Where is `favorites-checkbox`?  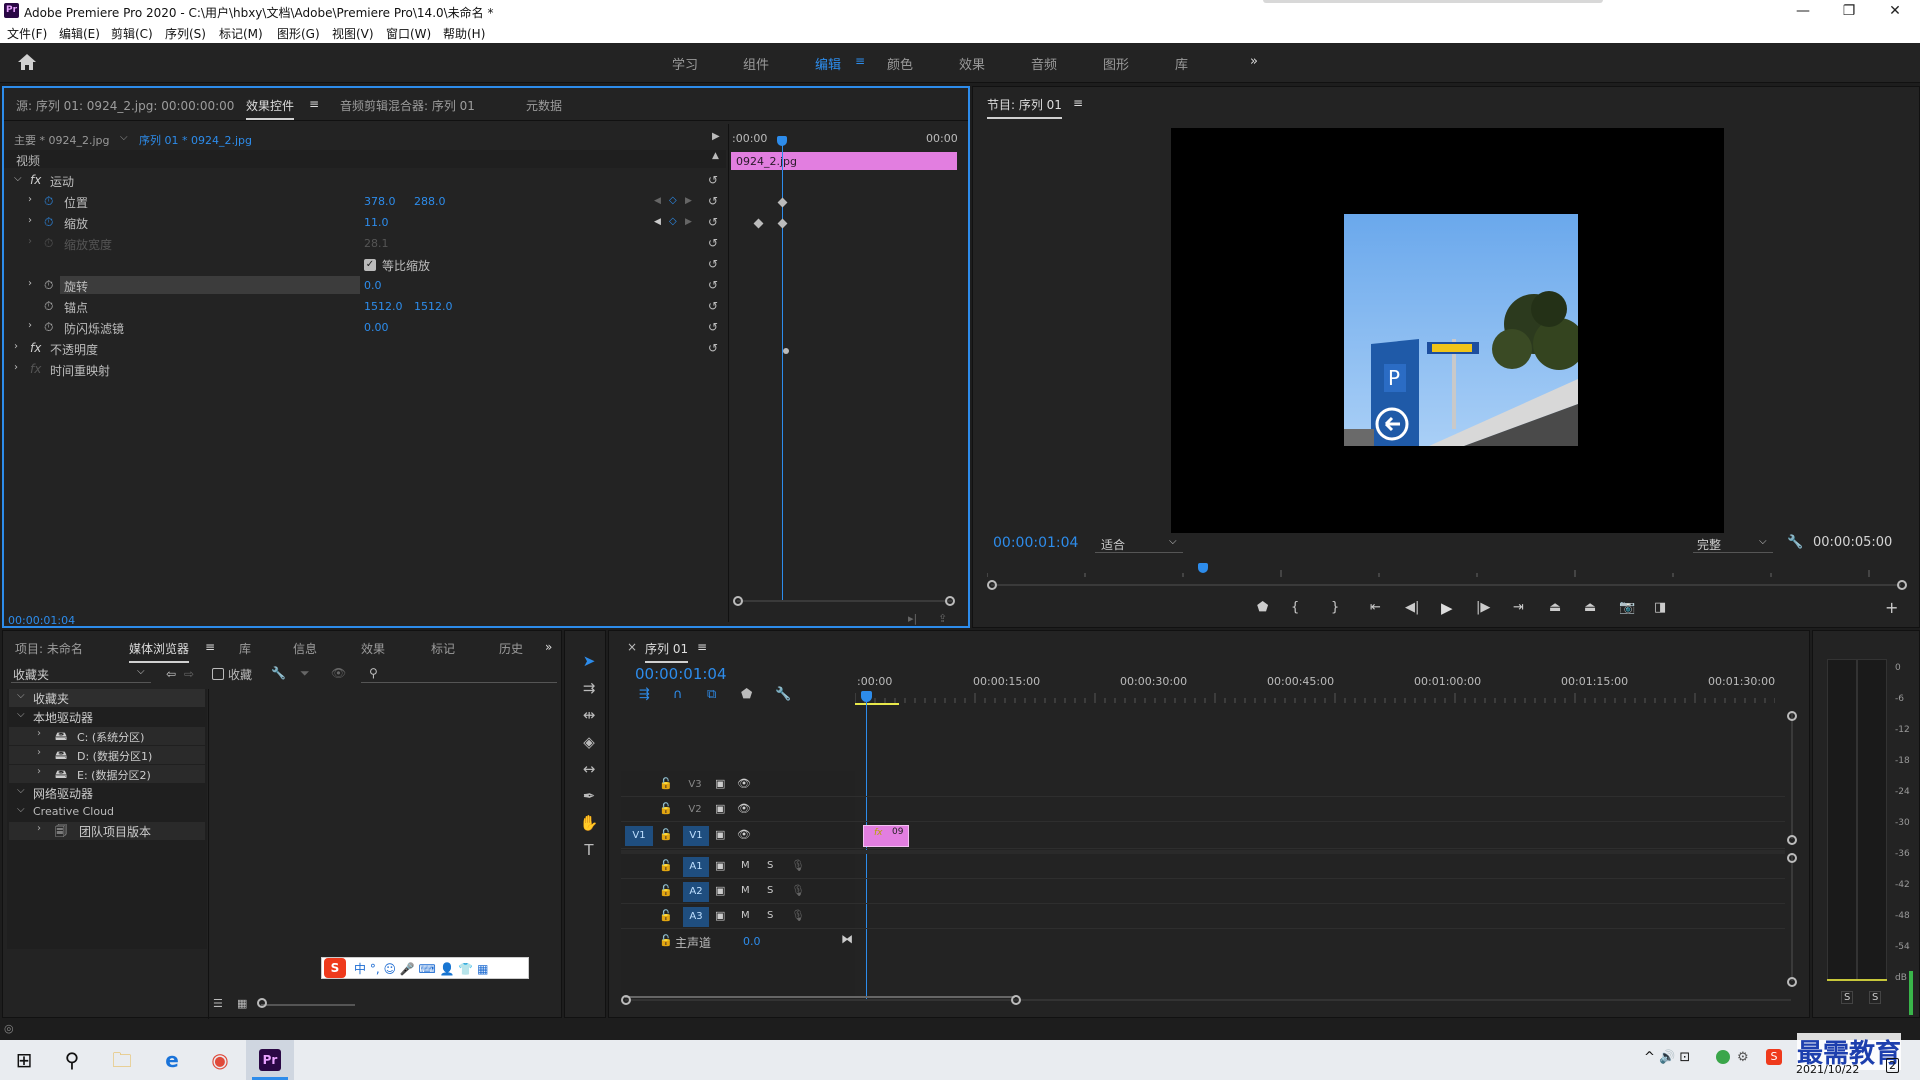
favorites-checkbox is located at coordinates (218, 674).